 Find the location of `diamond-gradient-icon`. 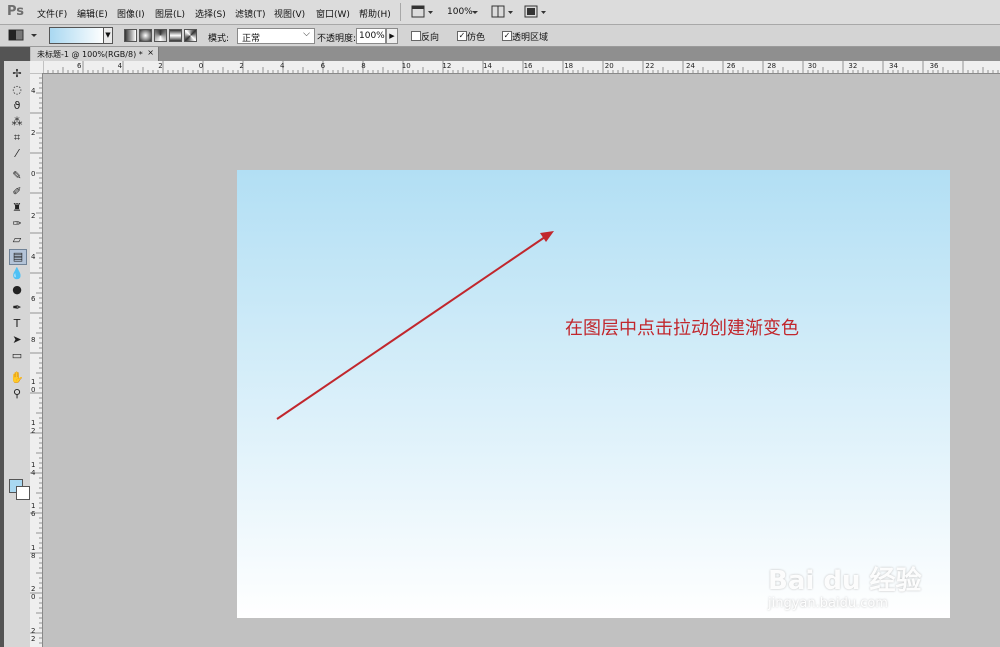

diamond-gradient-icon is located at coordinates (190, 35).